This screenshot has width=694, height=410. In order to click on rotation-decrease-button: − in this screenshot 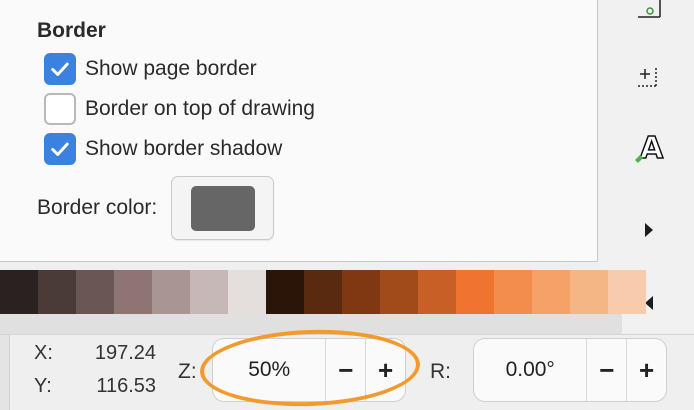, I will do `click(606, 370)`.